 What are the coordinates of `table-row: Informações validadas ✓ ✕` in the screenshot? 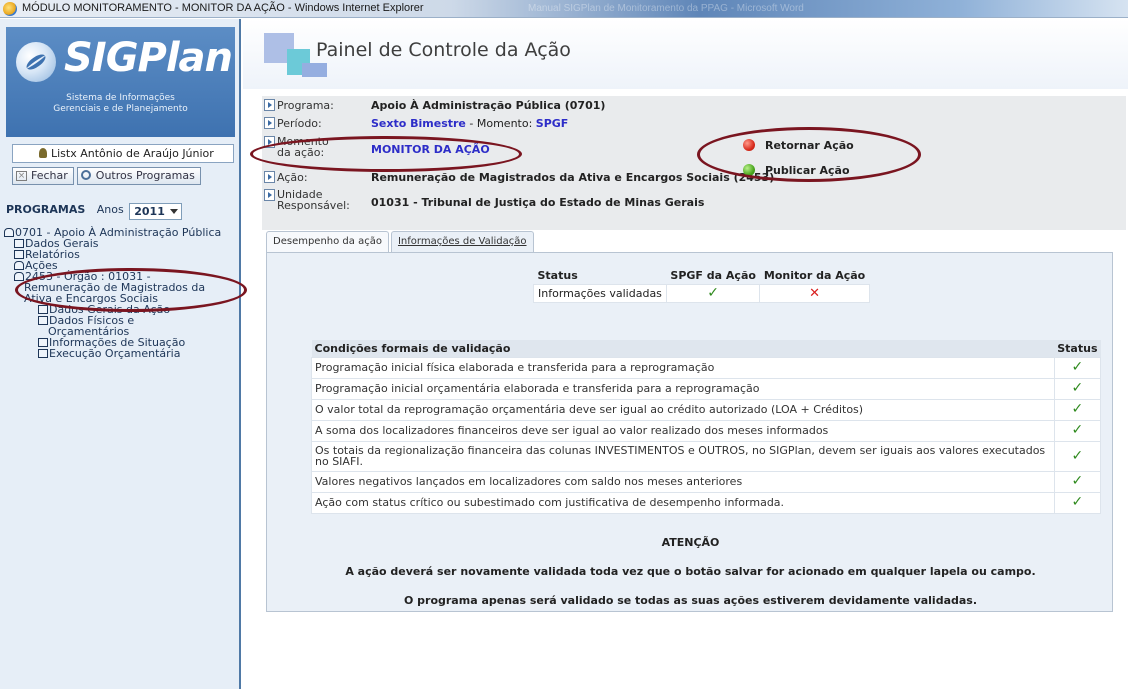 It's located at (701, 293).